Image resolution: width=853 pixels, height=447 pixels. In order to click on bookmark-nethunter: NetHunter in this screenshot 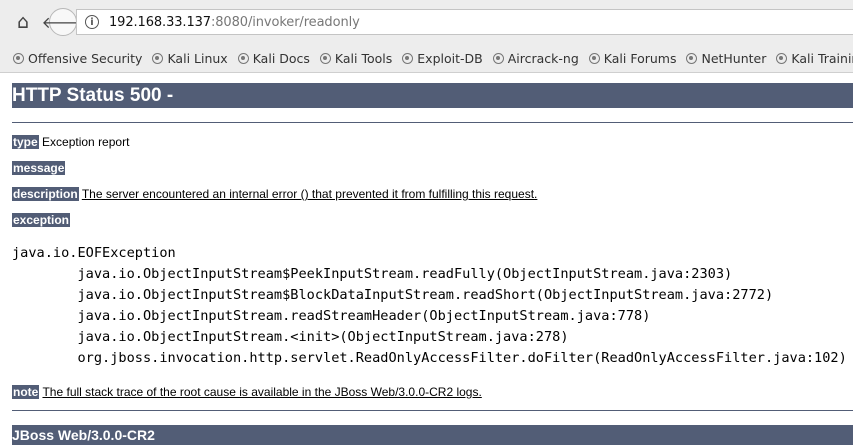, I will do `click(726, 58)`.